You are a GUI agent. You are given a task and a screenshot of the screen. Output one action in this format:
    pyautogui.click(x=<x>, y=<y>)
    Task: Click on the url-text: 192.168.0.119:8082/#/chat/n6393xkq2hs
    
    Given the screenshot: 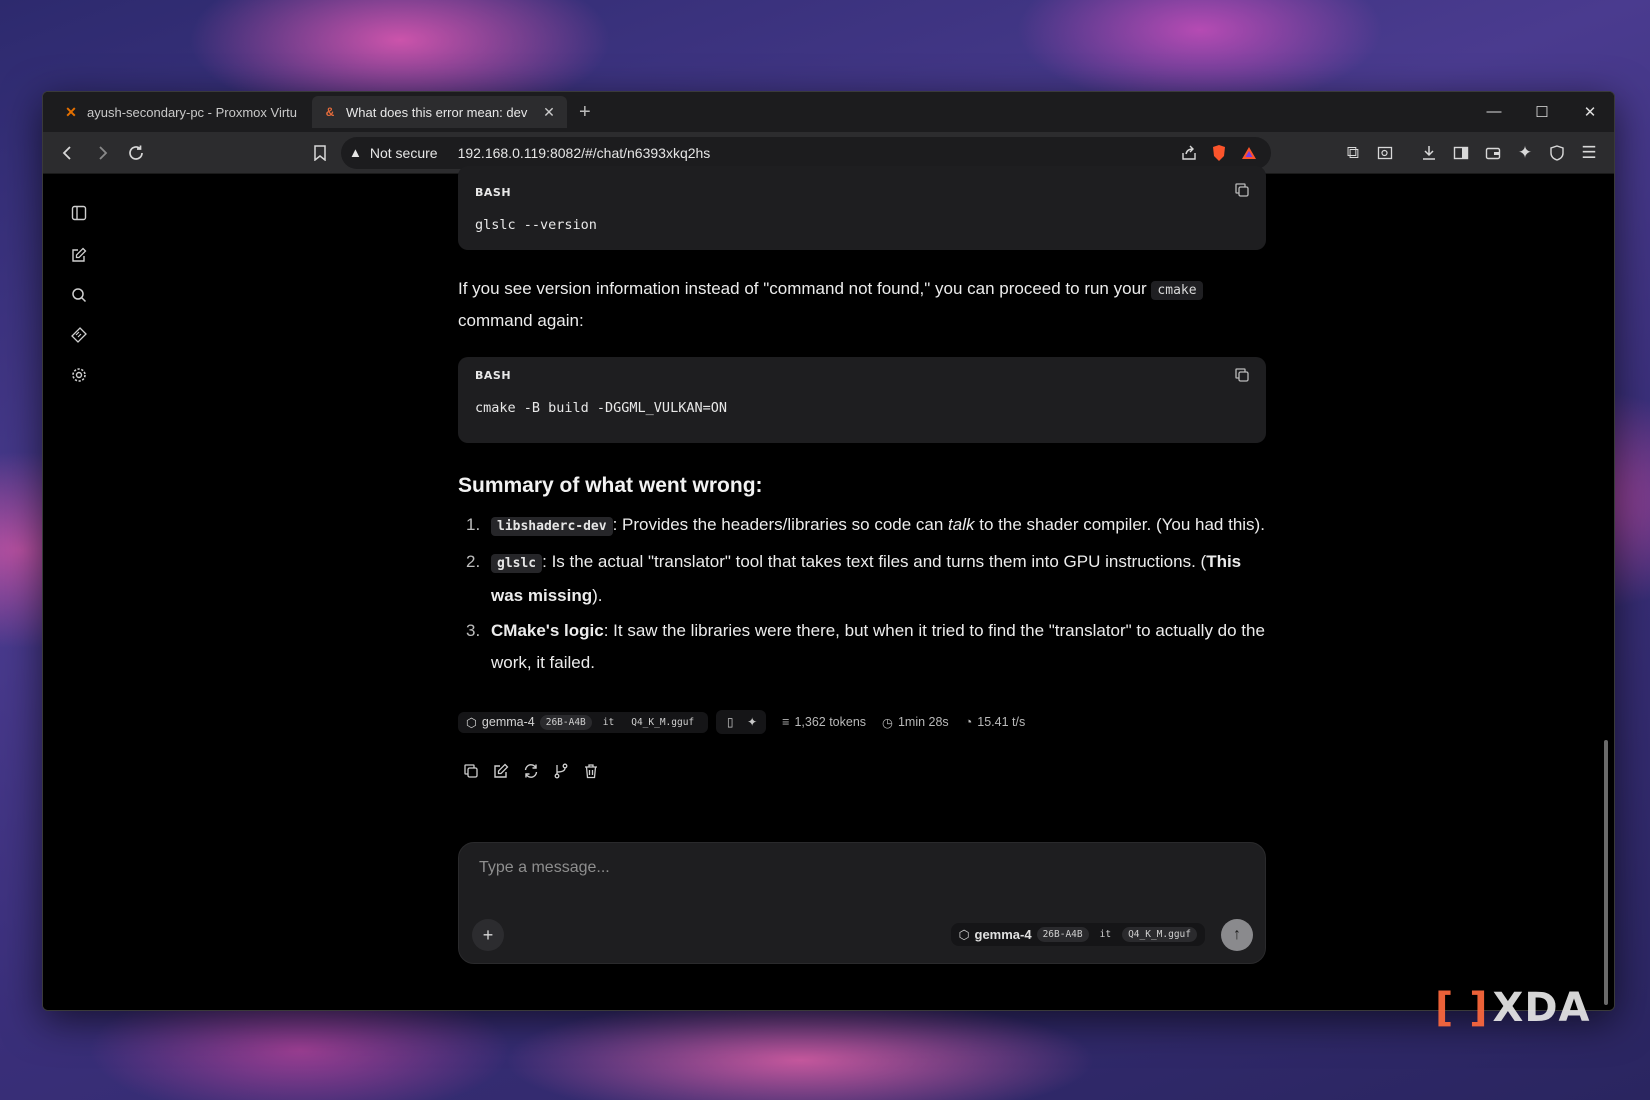 What is the action you would take?
    pyautogui.click(x=584, y=152)
    